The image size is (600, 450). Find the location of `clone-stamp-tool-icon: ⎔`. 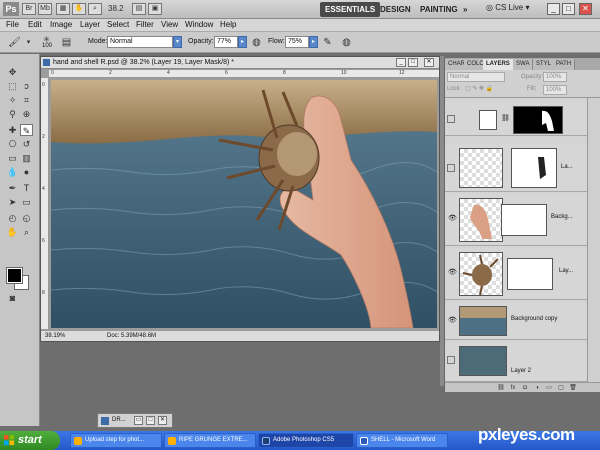

clone-stamp-tool-icon: ⎔ is located at coordinates (12, 144).